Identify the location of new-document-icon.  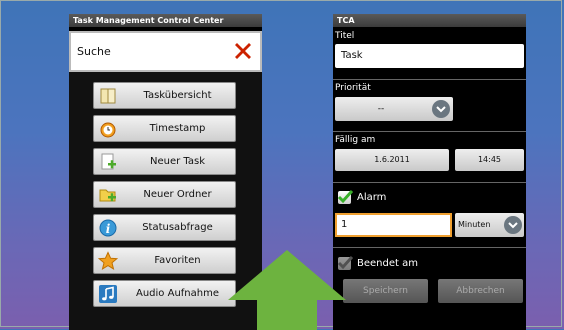
(108, 161).